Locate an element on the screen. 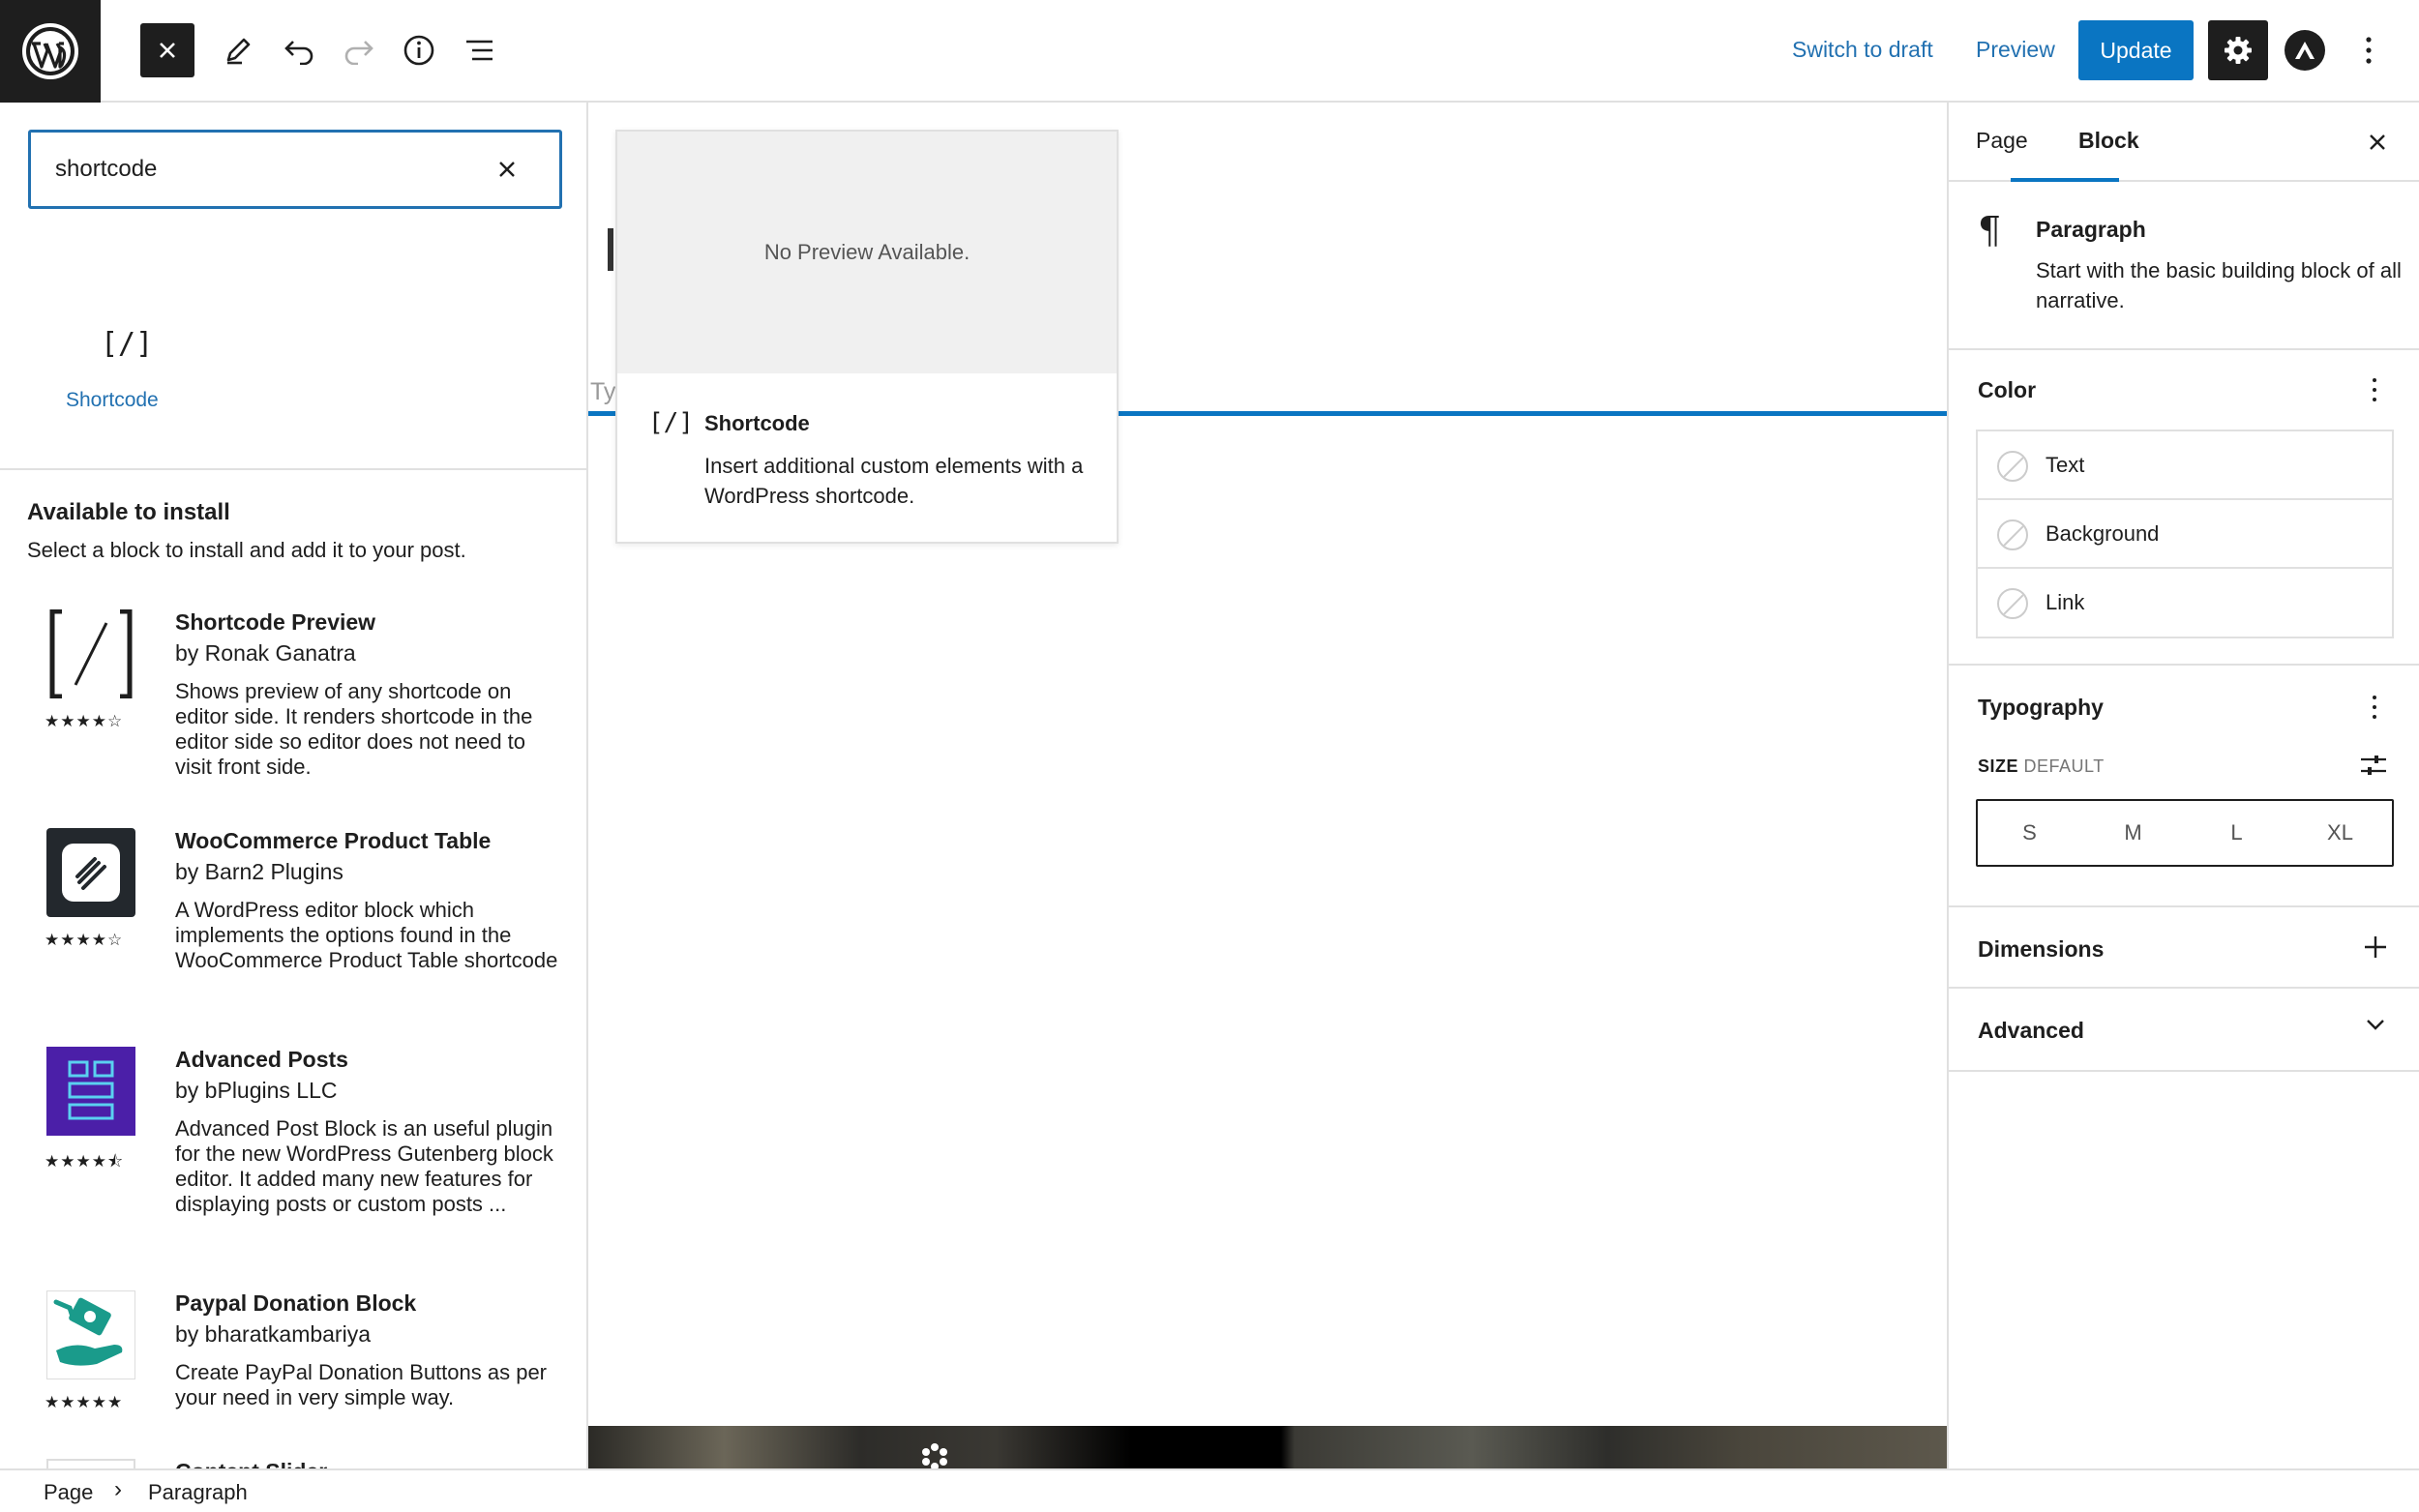  advanced-panel-heading: Advanced is located at coordinates (2031, 1031).